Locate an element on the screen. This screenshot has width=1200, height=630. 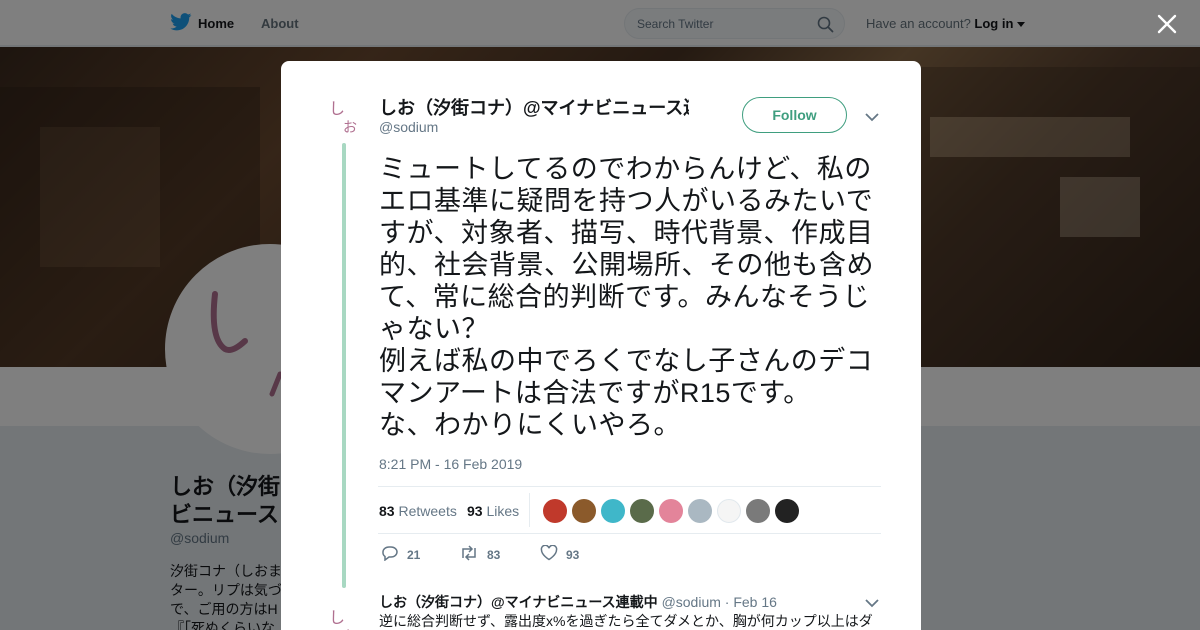
likes-label: Likes is located at coordinates (503, 511).